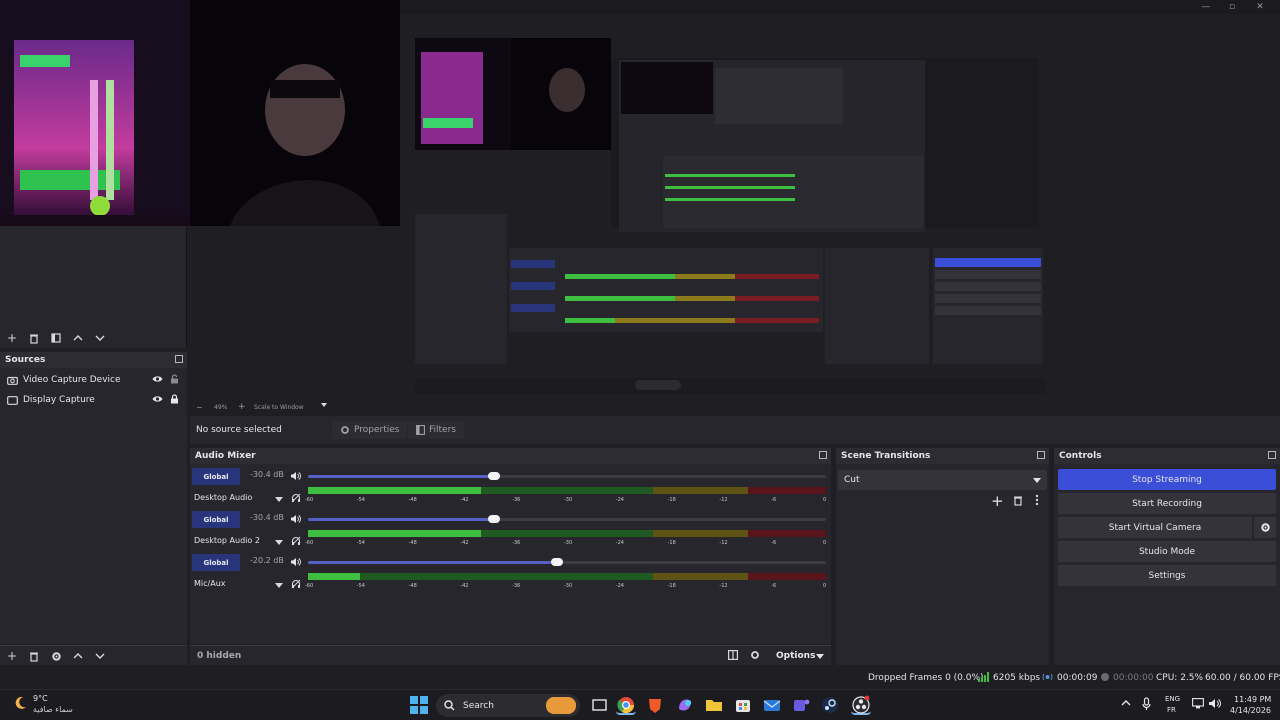 This screenshot has width=1280, height=720. What do you see at coordinates (324, 405) in the screenshot?
I see `scale-mode-chevron-icon` at bounding box center [324, 405].